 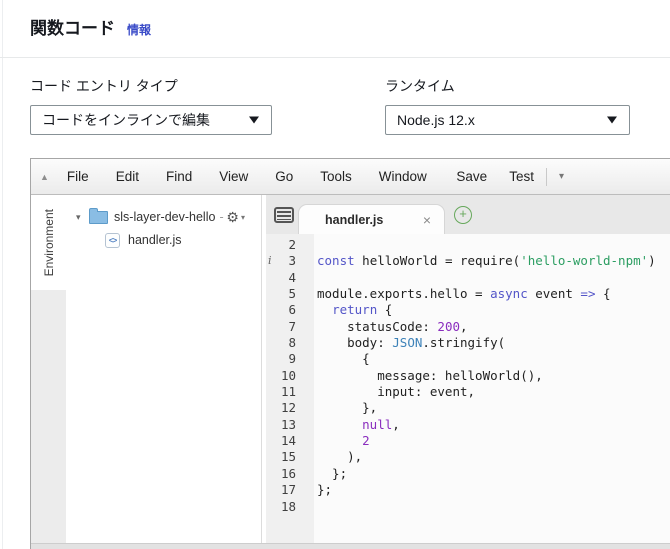 What do you see at coordinates (507, 120) in the screenshot?
I see `runtime-select: Node.js 12.x` at bounding box center [507, 120].